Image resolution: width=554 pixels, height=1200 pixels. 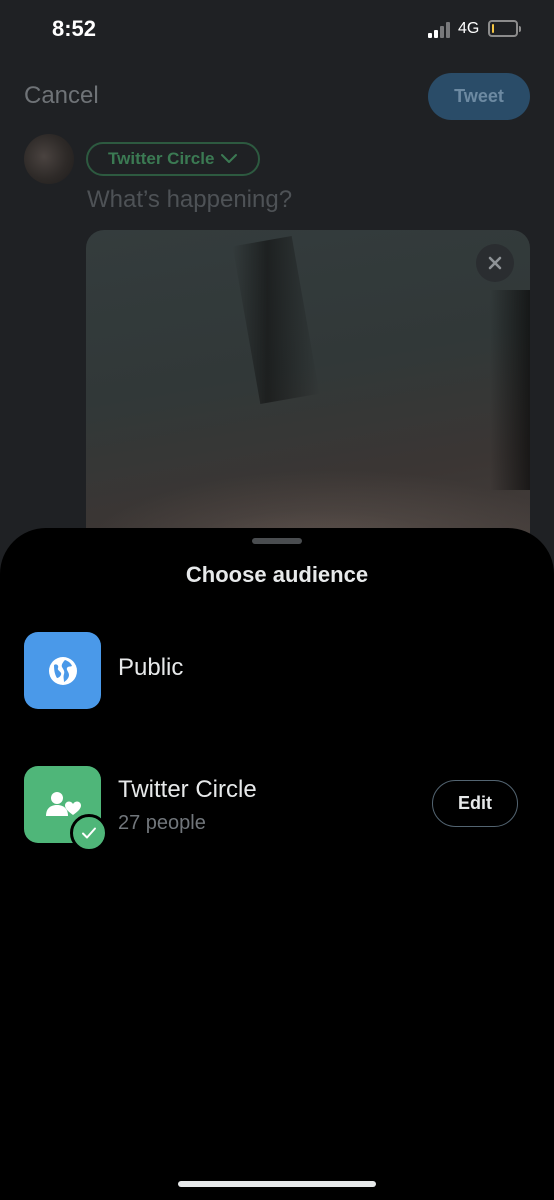 I want to click on public-option-icon, so click(x=62, y=670).